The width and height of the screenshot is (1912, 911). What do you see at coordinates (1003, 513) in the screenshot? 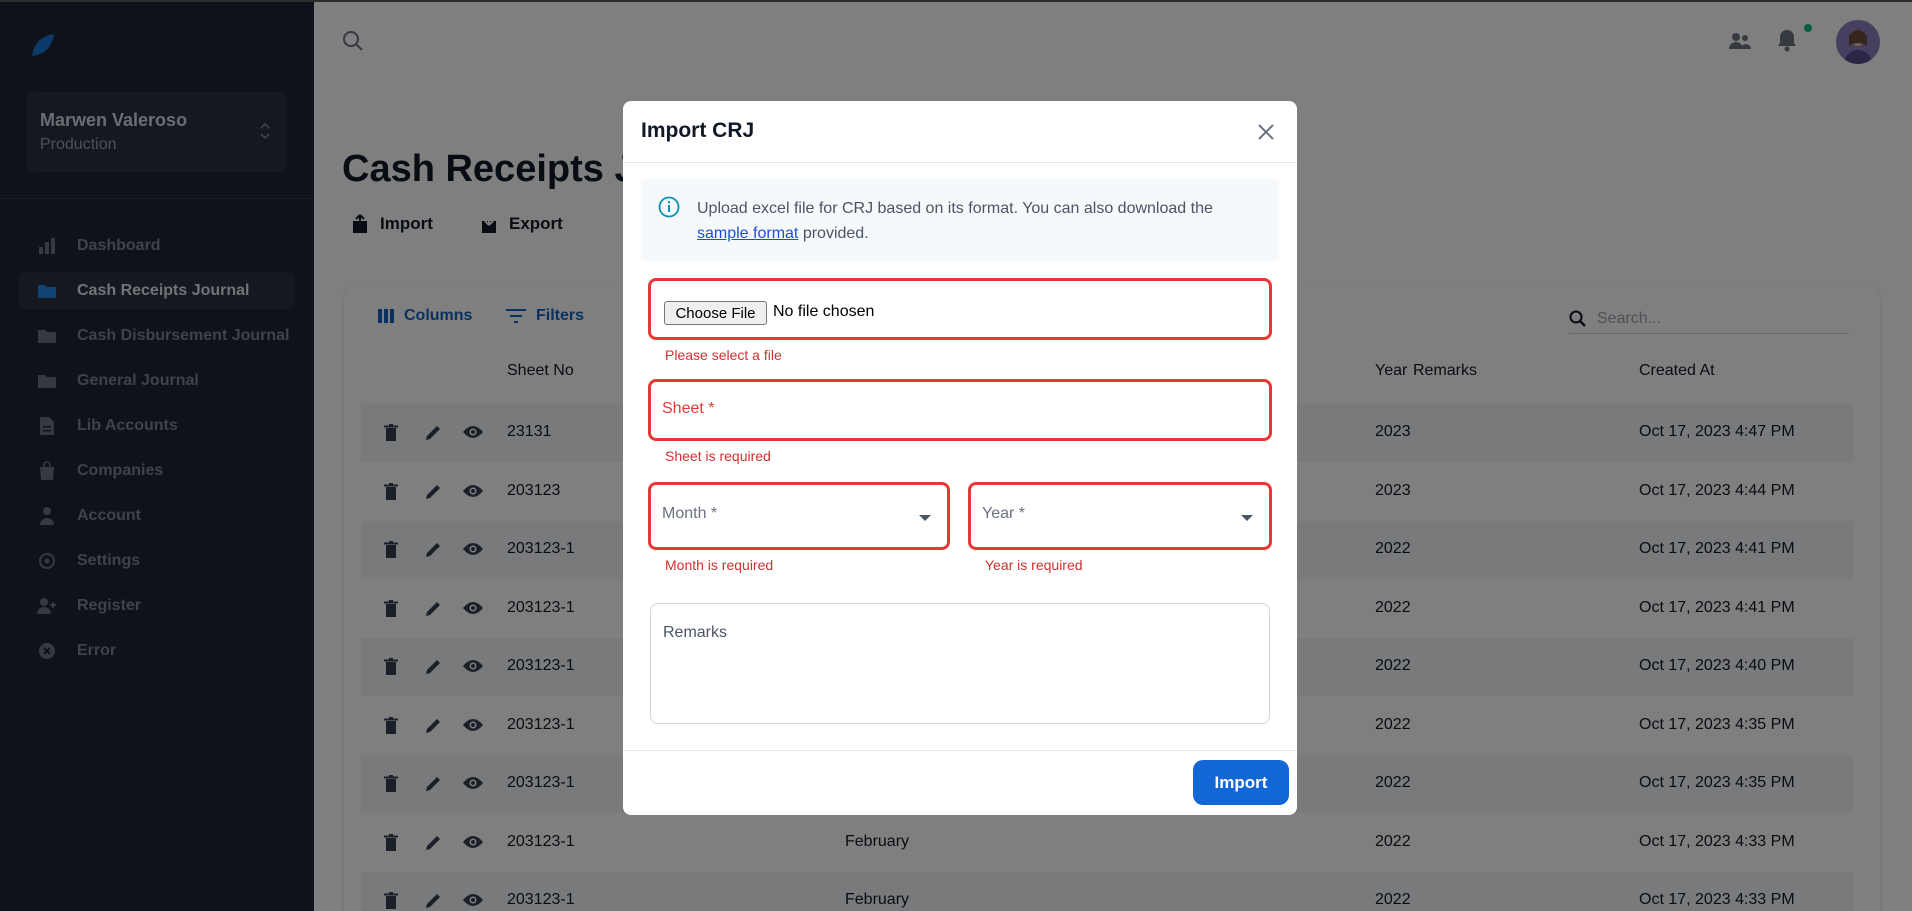
I see `year-label: Year *` at bounding box center [1003, 513].